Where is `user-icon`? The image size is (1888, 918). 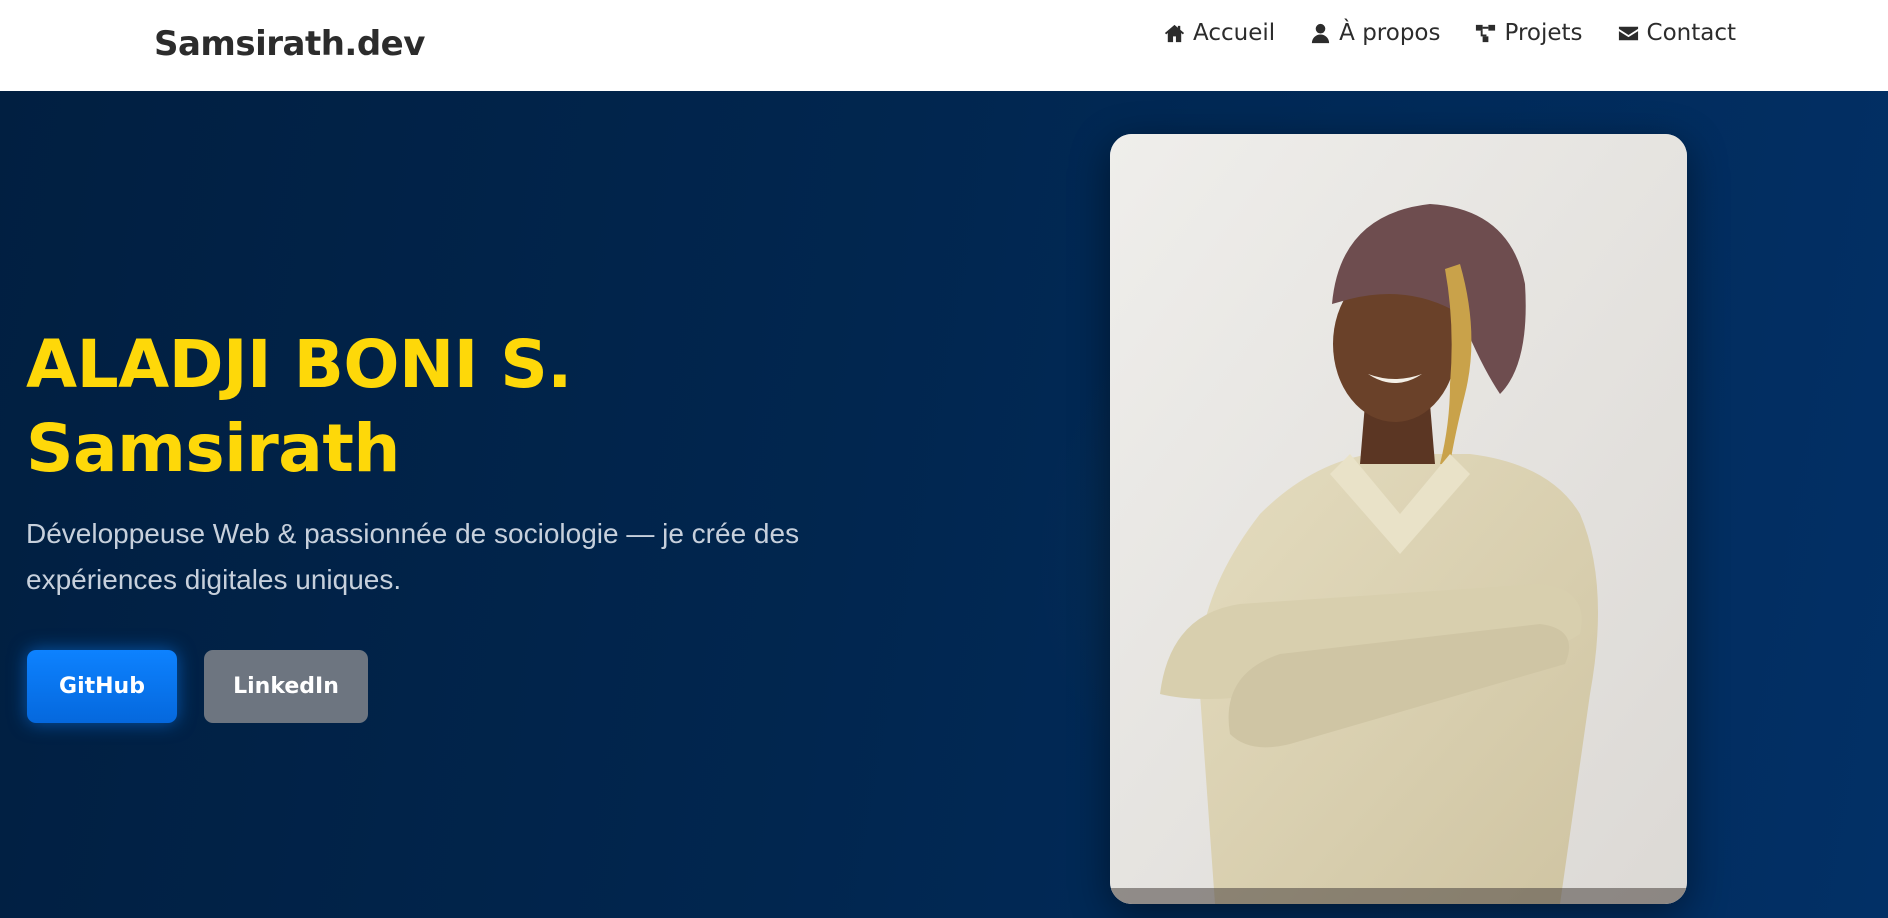
user-icon is located at coordinates (1321, 33).